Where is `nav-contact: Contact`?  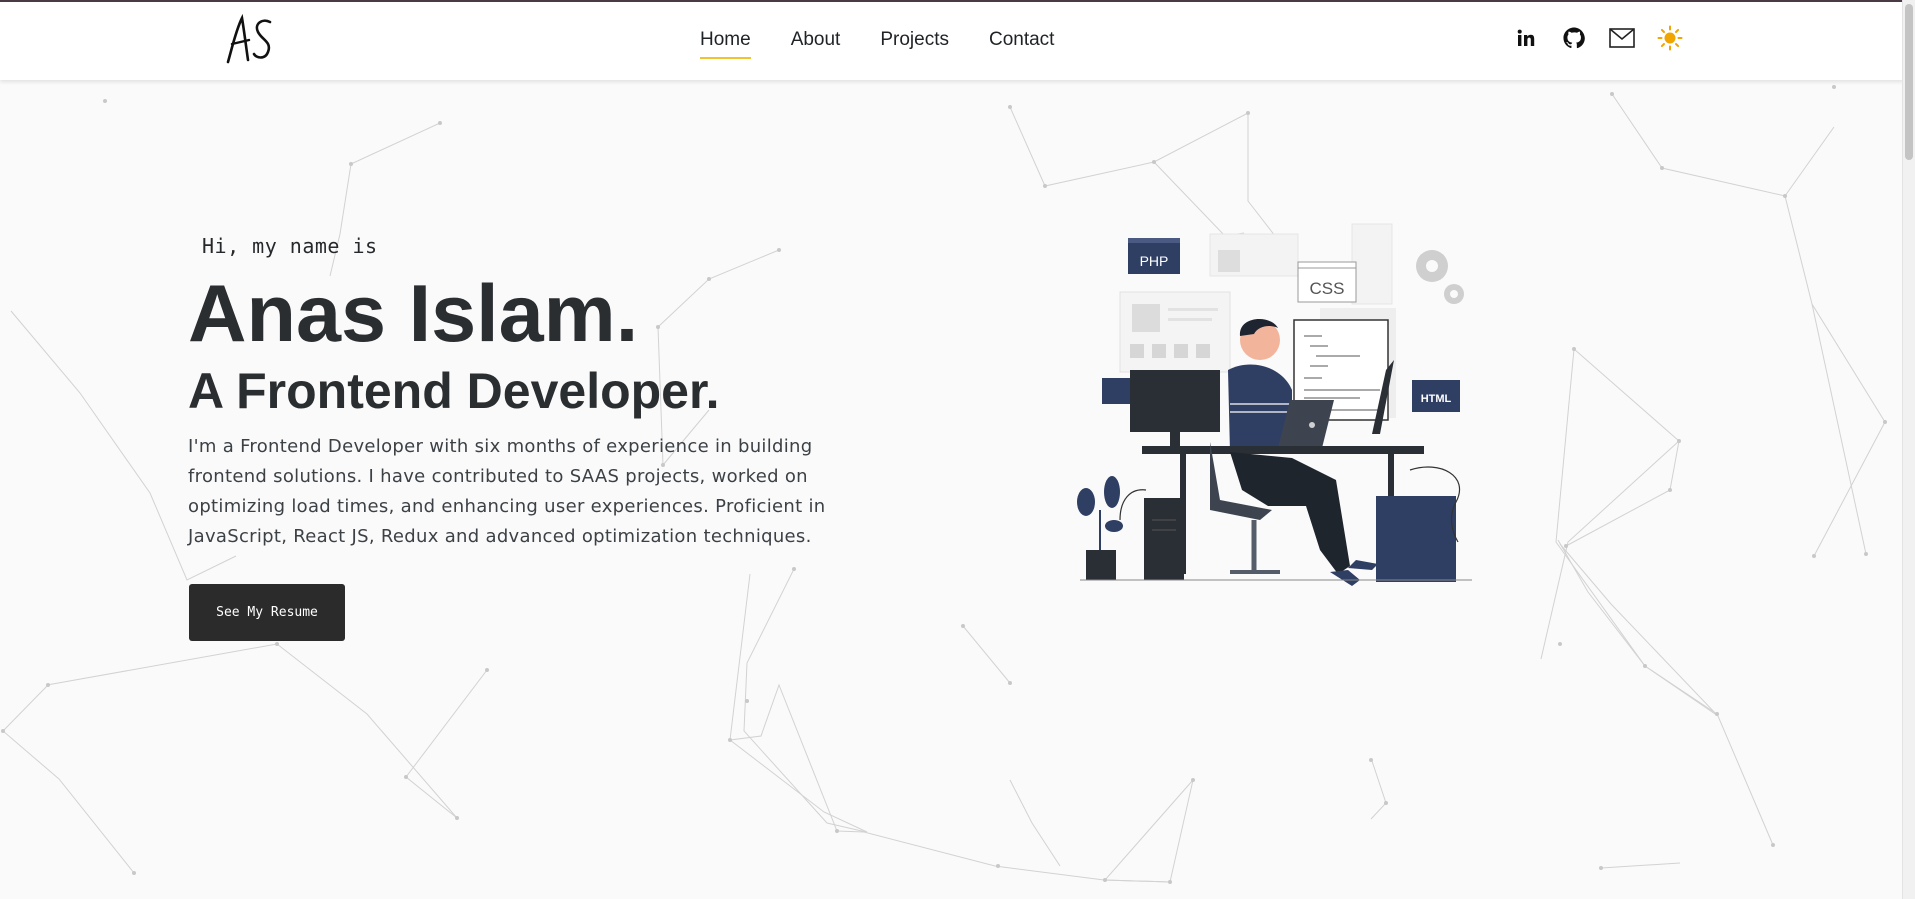 nav-contact: Contact is located at coordinates (1021, 43).